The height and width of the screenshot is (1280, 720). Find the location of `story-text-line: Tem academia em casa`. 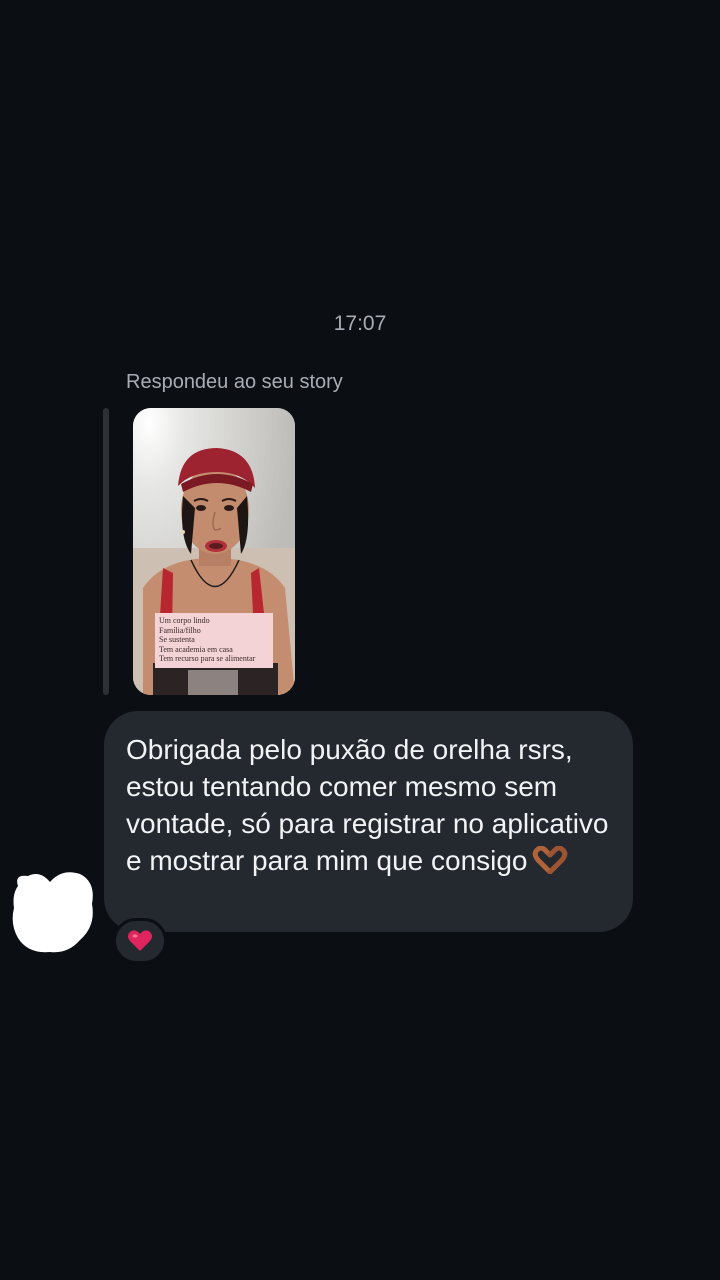

story-text-line: Tem academia em casa is located at coordinates (196, 649).